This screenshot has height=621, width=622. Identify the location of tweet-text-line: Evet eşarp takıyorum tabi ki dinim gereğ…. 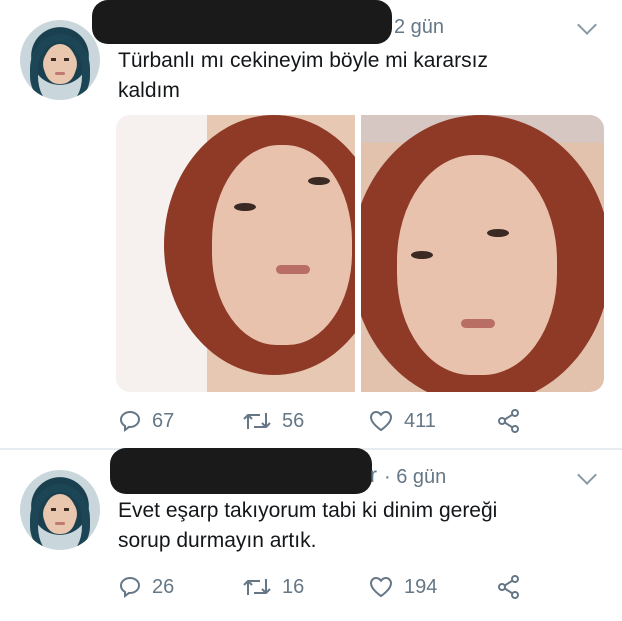
(308, 510).